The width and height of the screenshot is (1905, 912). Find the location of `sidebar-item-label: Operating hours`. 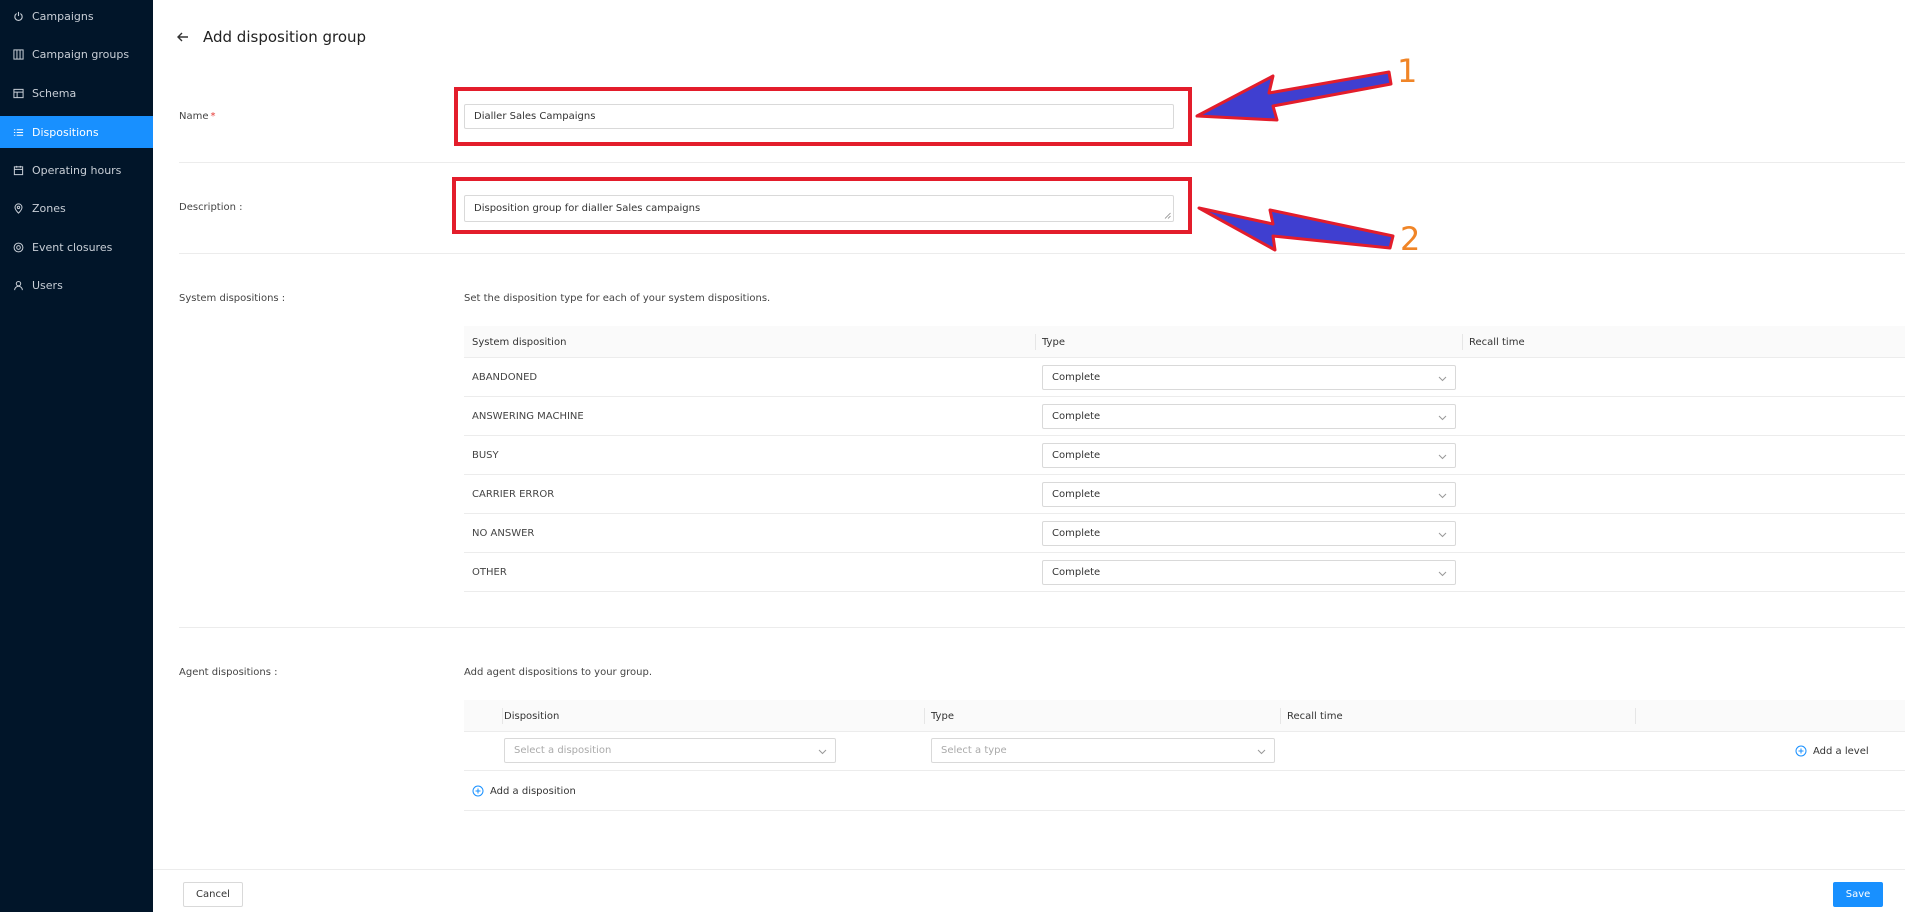

sidebar-item-label: Operating hours is located at coordinates (77, 170).